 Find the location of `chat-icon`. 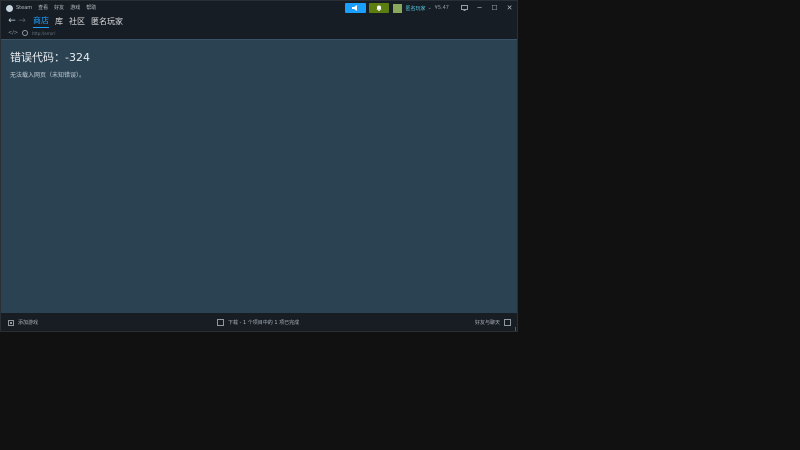

chat-icon is located at coordinates (507, 322).